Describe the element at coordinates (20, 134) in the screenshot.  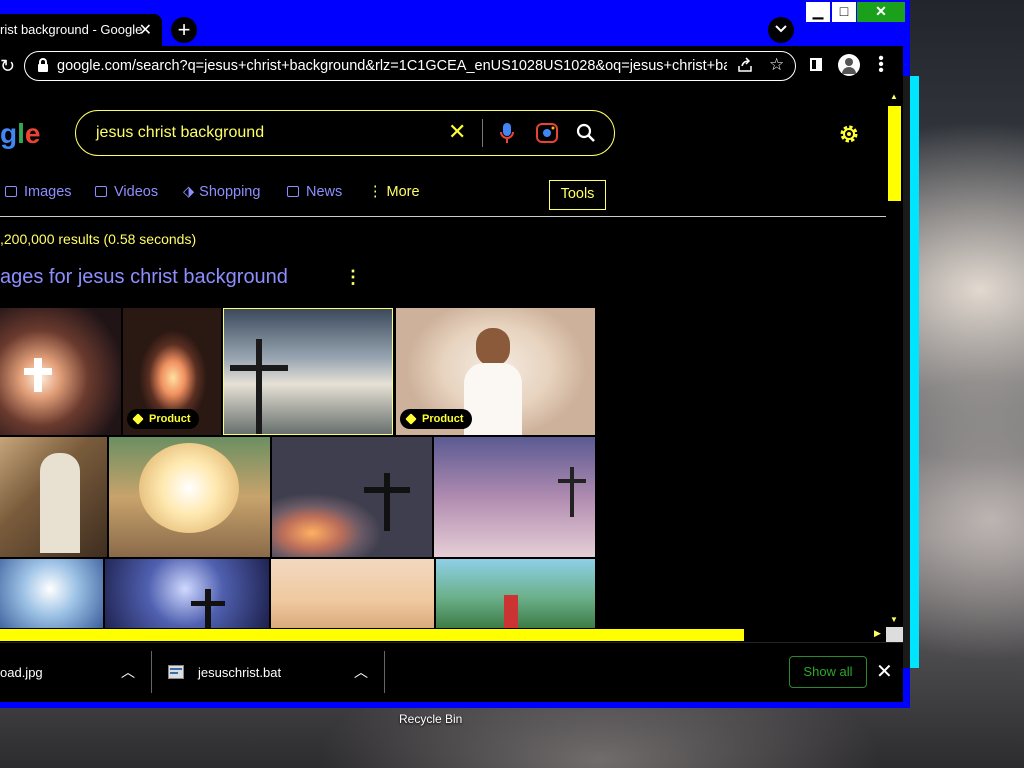
I see `google-logo: gle` at that location.